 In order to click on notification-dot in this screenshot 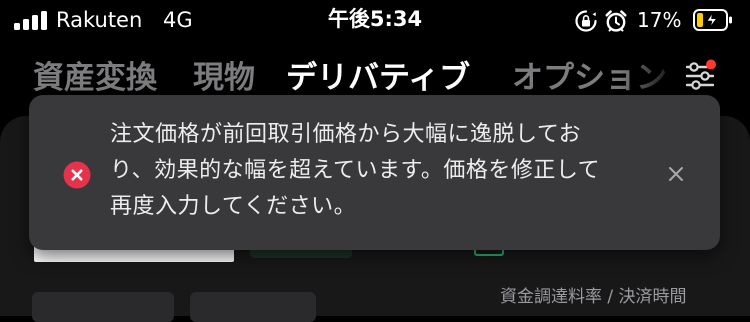, I will do `click(711, 64)`.